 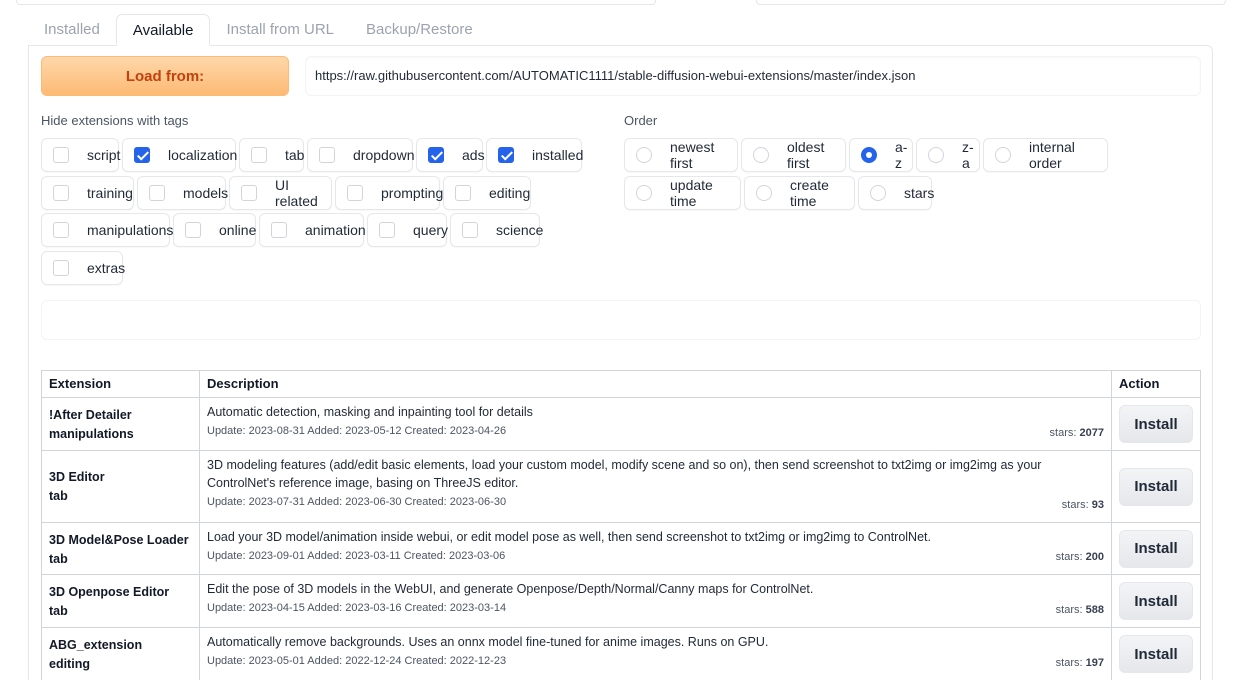 What do you see at coordinates (361, 155) in the screenshot?
I see `tag-checkbox-dropdown: dropdown` at bounding box center [361, 155].